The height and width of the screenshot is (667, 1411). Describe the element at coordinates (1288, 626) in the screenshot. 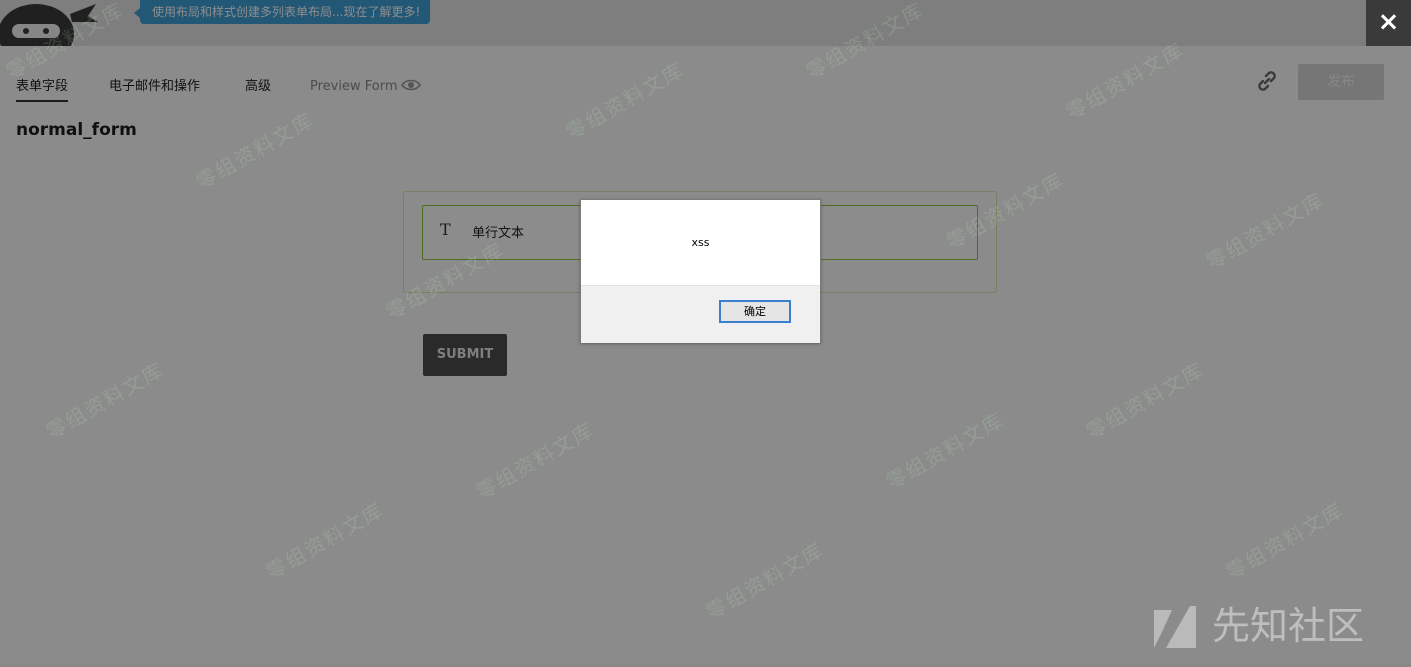

I see `brand-text: 先知社区` at that location.